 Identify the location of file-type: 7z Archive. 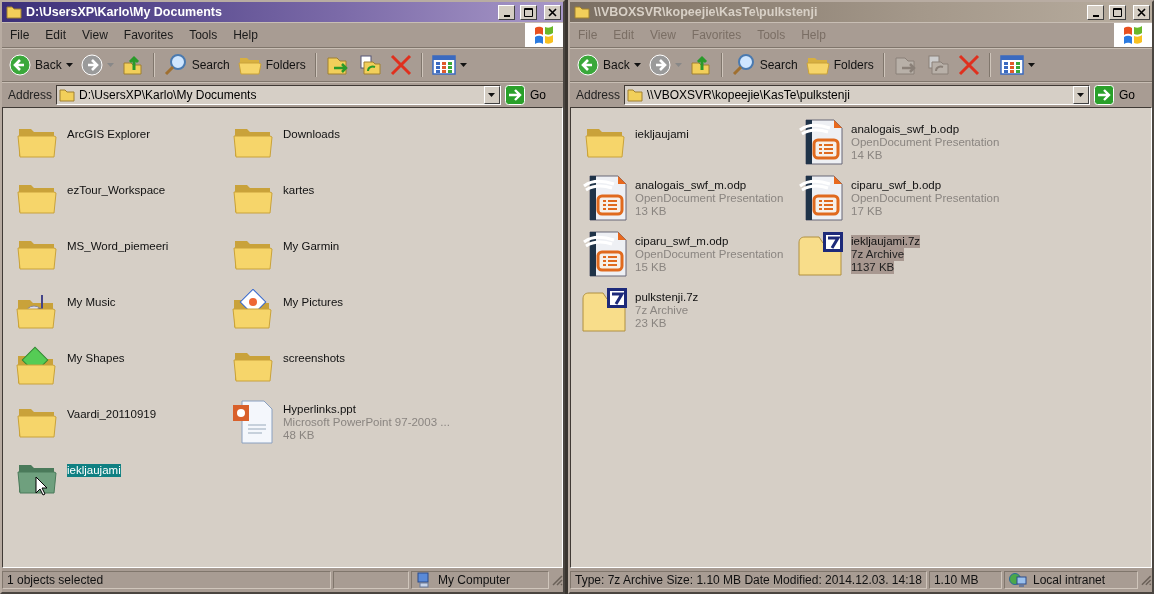
(662, 310).